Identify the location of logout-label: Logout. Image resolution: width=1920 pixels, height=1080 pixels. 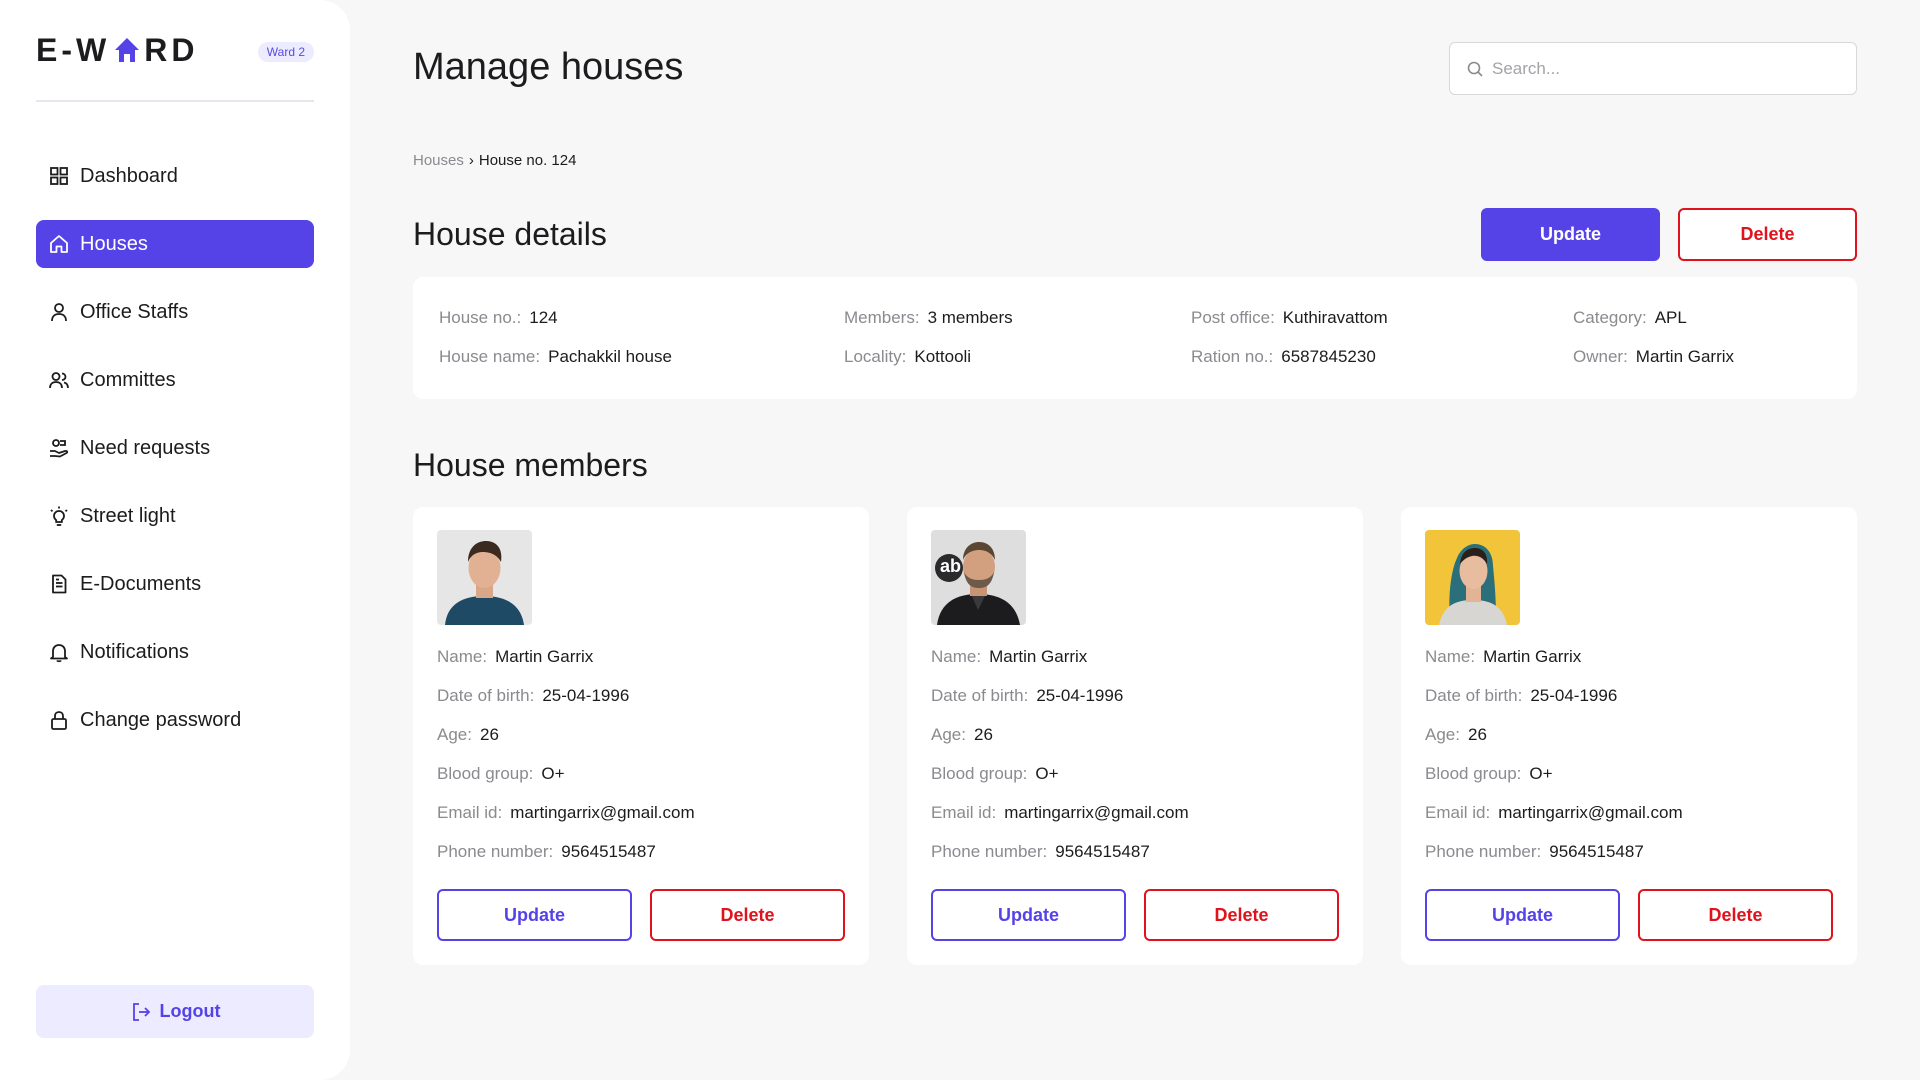
(190, 1011).